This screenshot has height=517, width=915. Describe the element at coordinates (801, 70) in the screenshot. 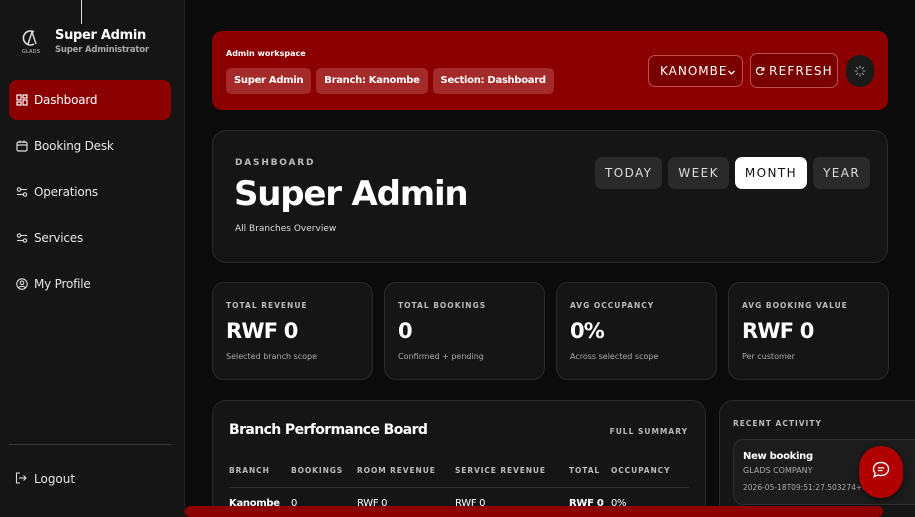

I see `refresh-label: REFRESH` at that location.